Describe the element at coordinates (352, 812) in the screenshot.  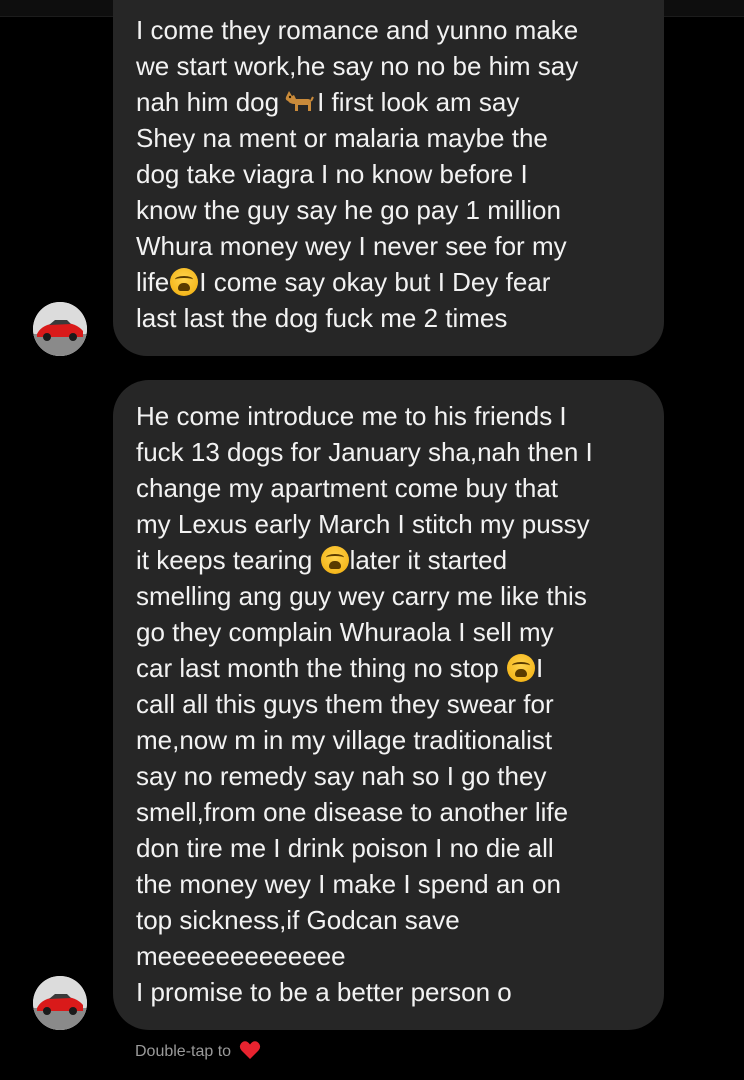
I see `message-line: smell,from one disease to another life` at that location.